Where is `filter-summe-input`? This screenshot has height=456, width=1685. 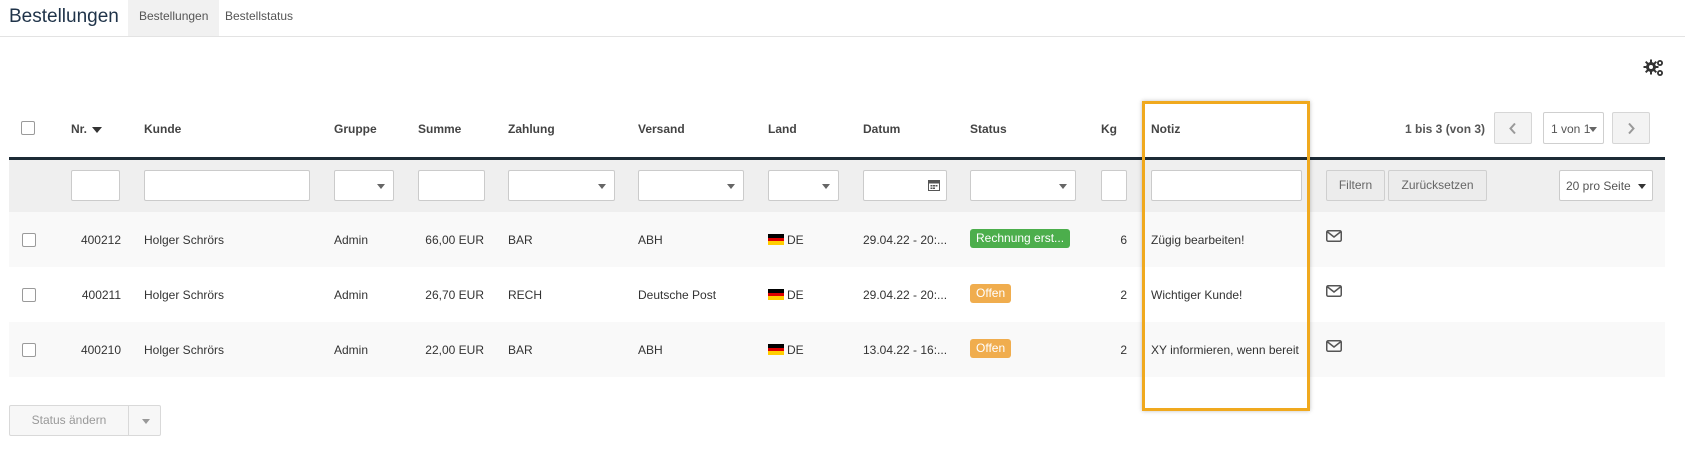 filter-summe-input is located at coordinates (451, 185).